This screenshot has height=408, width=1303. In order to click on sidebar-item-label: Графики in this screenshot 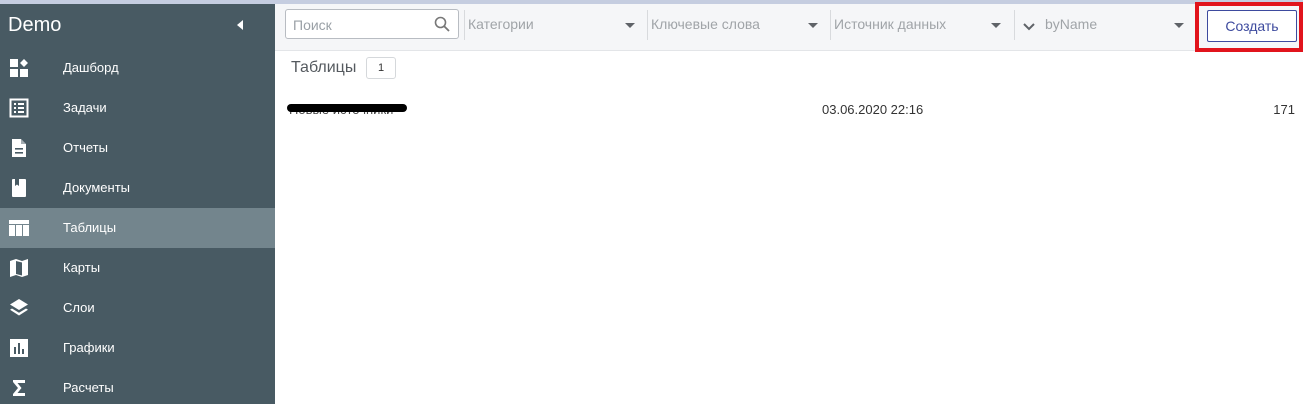, I will do `click(89, 347)`.